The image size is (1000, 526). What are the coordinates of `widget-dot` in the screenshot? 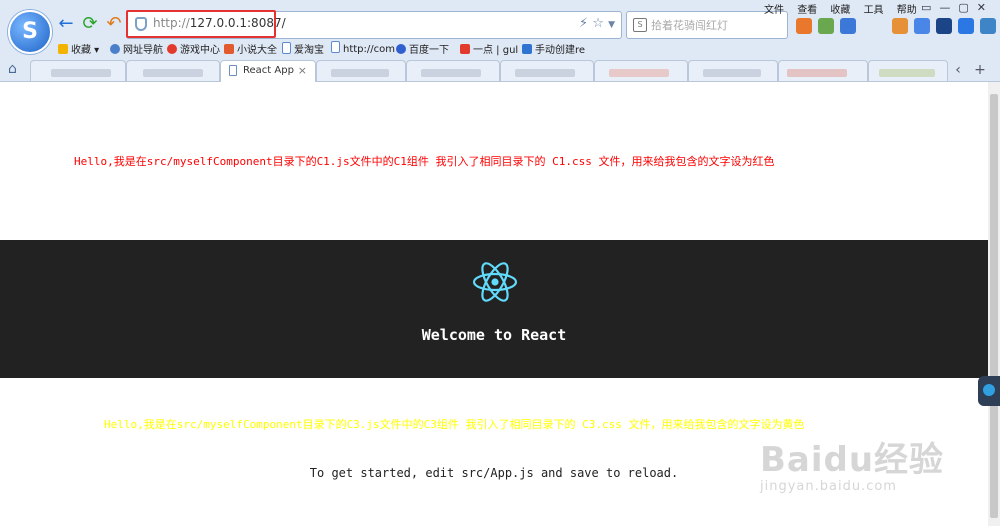 It's located at (989, 390).